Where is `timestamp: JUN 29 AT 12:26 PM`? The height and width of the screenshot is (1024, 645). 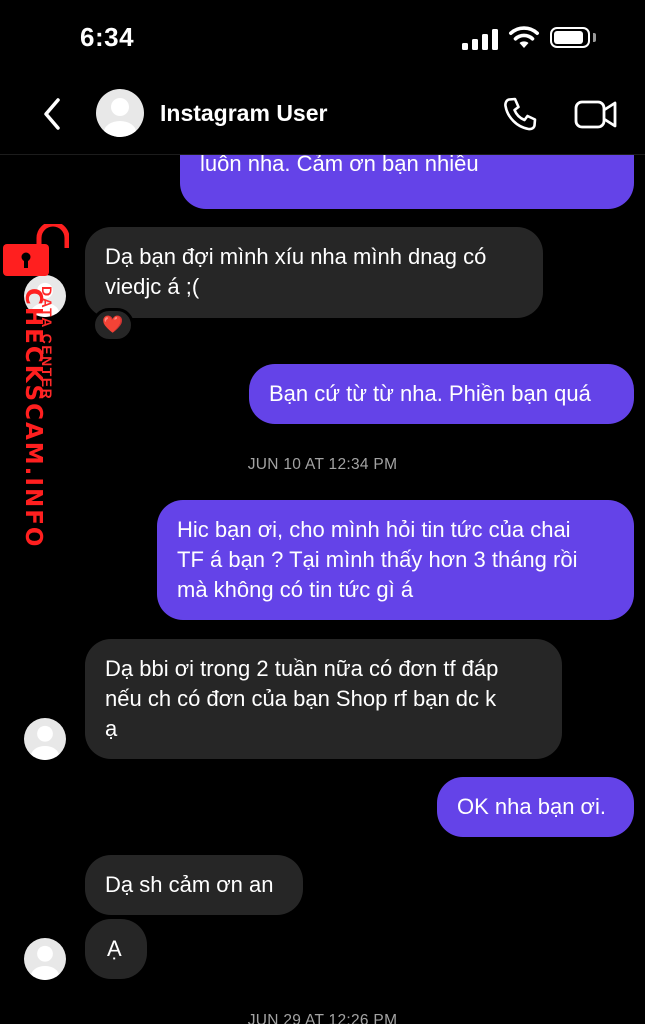
timestamp: JUN 29 AT 12:26 PM is located at coordinates (322, 1018).